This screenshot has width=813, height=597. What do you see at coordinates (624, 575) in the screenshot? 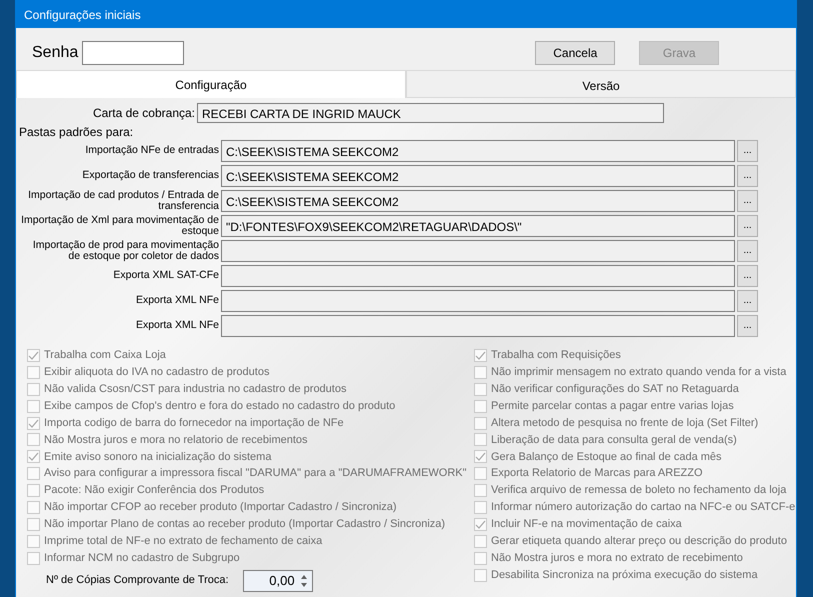
I see `checkbox-label: Desabilita Sincroniza na próxima execução do sistema` at bounding box center [624, 575].